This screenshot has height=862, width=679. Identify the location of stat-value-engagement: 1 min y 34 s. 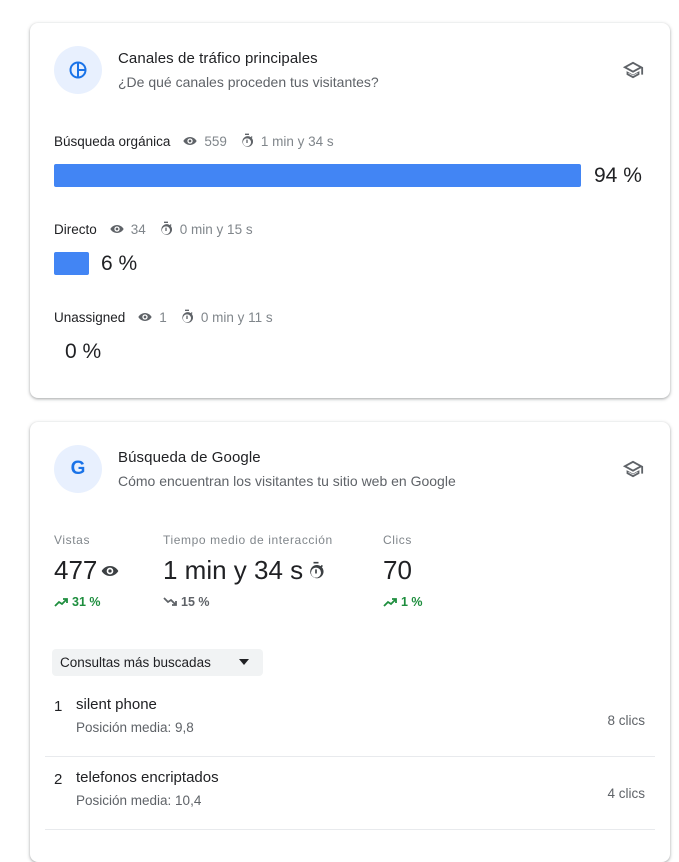
(244, 570).